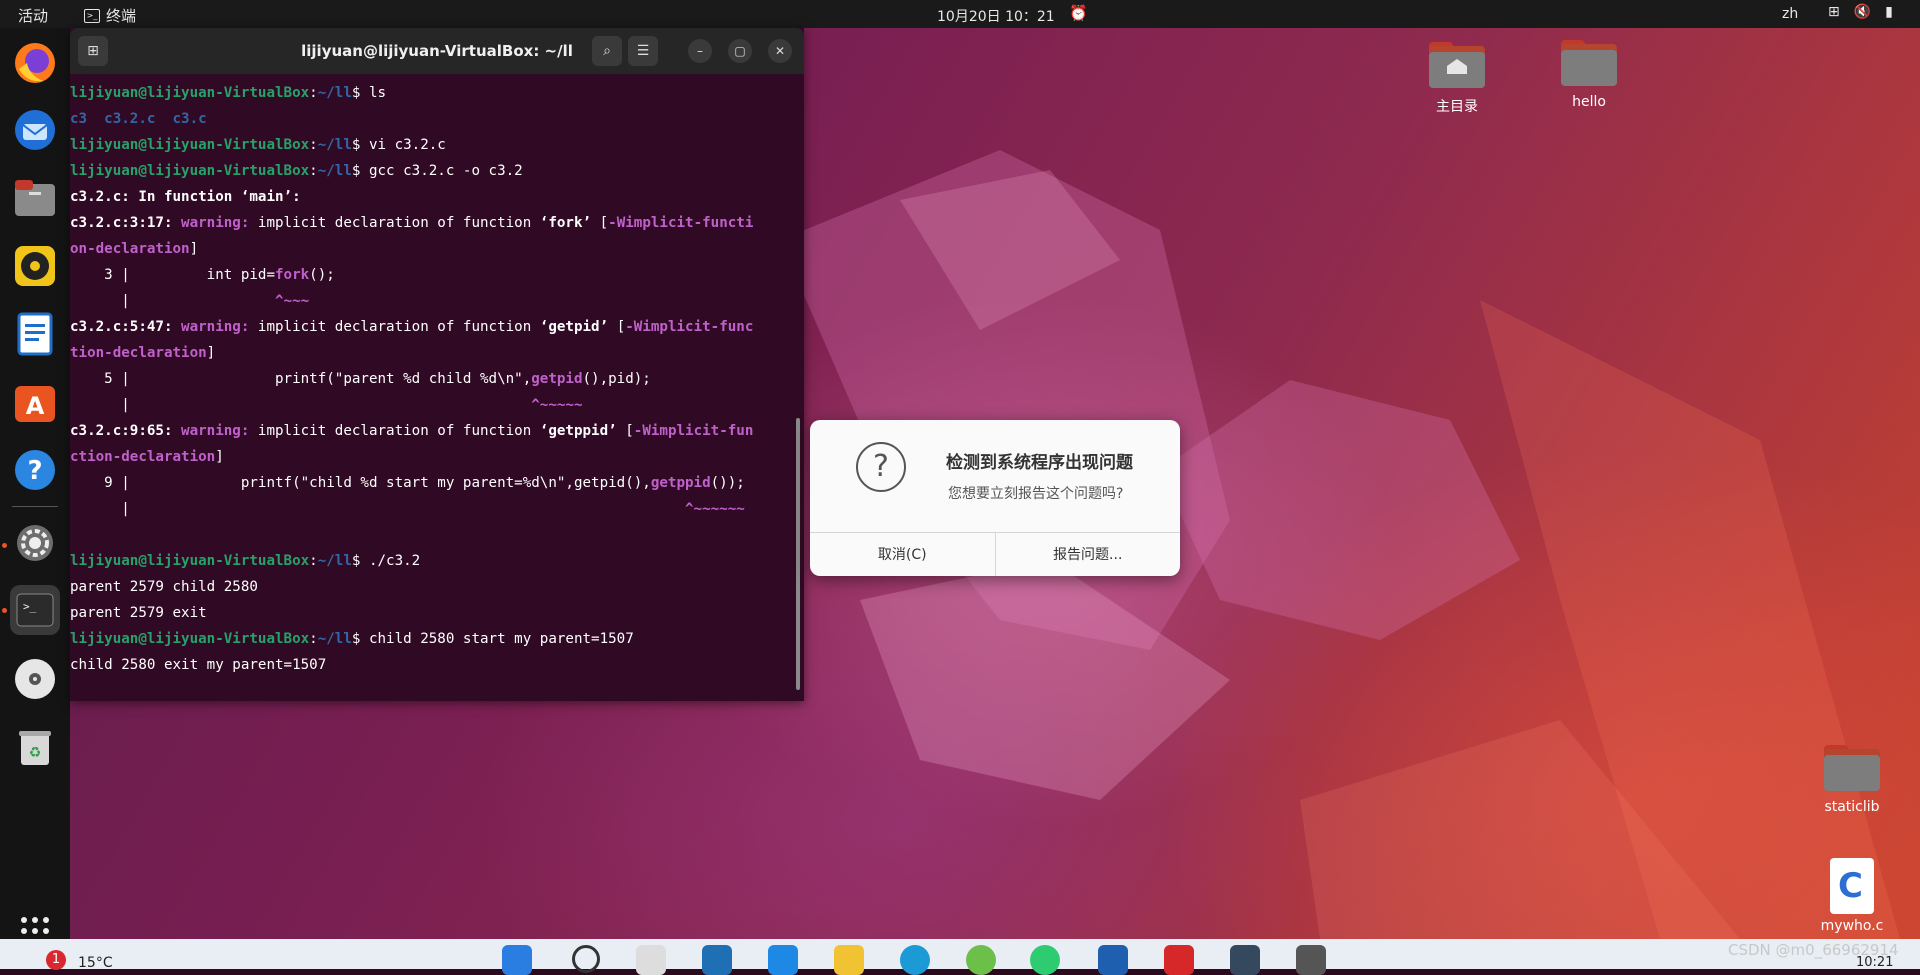 This screenshot has width=1920, height=975. I want to click on dock-separator, so click(35, 506).